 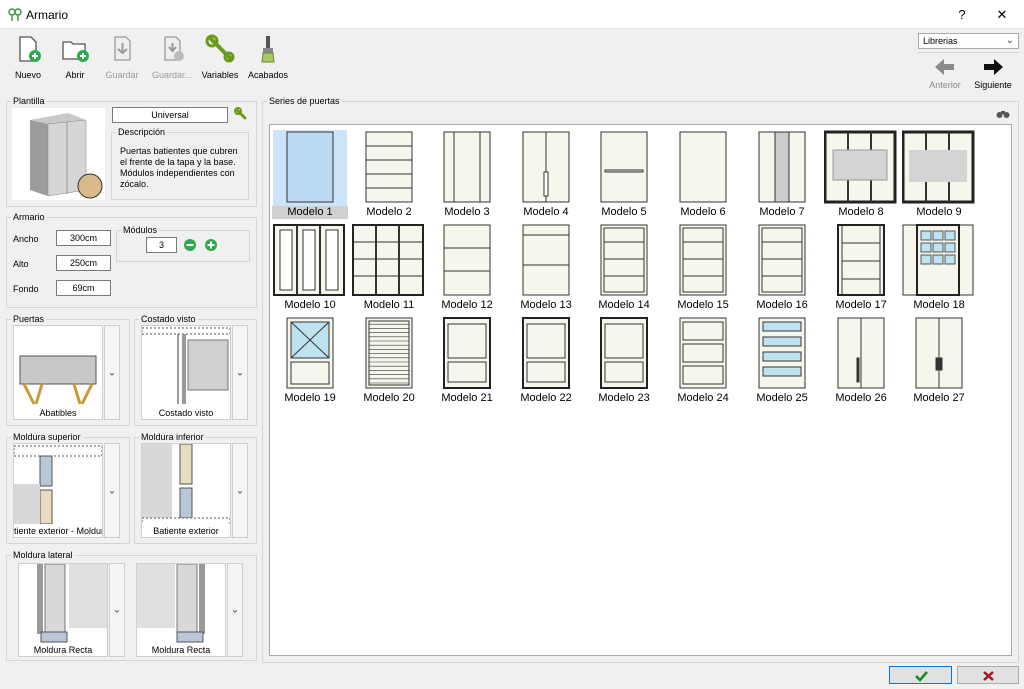 What do you see at coordinates (624, 353) in the screenshot?
I see `door-model-23-image` at bounding box center [624, 353].